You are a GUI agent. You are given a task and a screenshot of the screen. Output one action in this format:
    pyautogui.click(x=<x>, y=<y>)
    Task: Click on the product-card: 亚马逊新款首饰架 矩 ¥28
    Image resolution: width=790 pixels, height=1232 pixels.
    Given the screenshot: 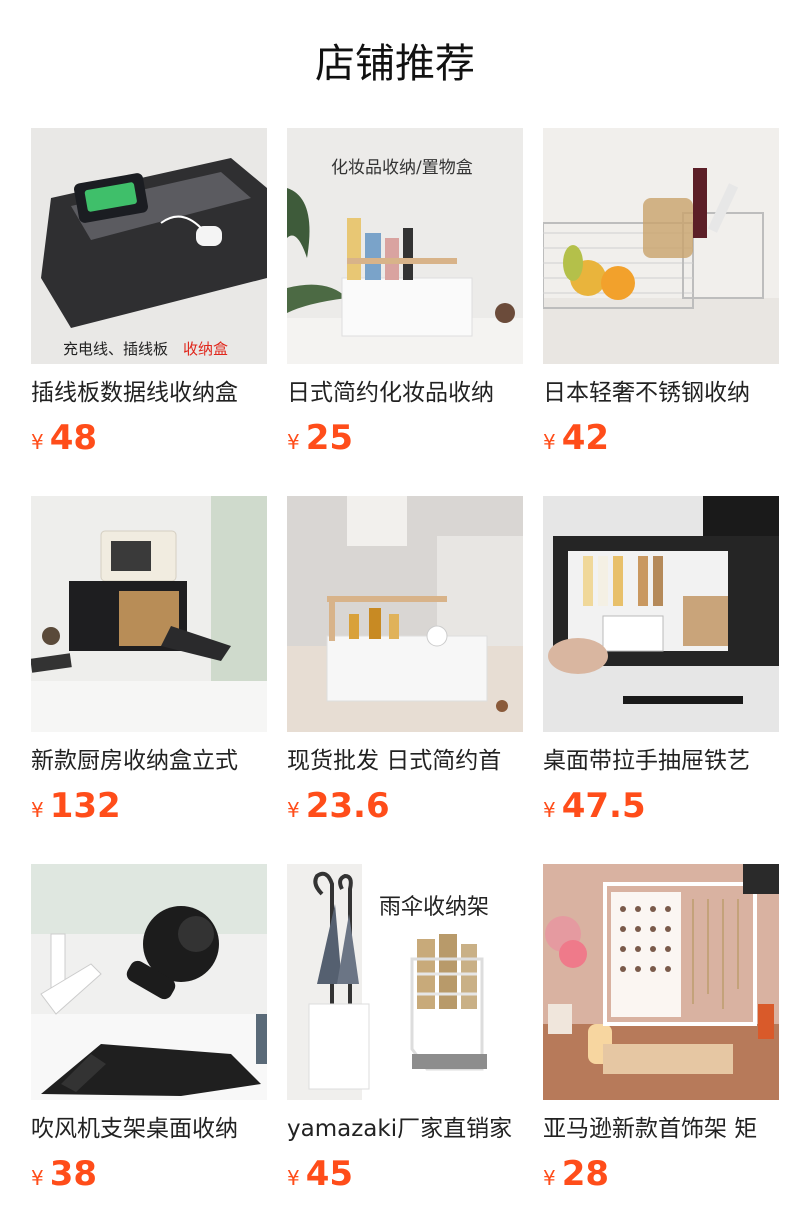 What is the action you would take?
    pyautogui.click(x=661, y=1032)
    